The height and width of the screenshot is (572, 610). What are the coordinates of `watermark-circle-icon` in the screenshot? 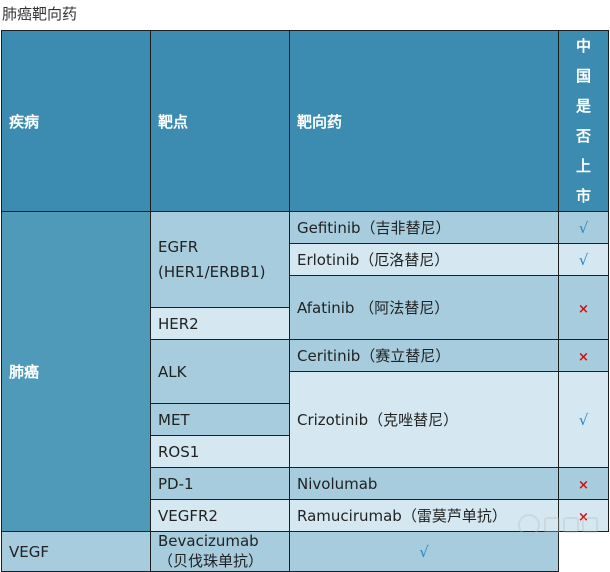 It's located at (529, 525).